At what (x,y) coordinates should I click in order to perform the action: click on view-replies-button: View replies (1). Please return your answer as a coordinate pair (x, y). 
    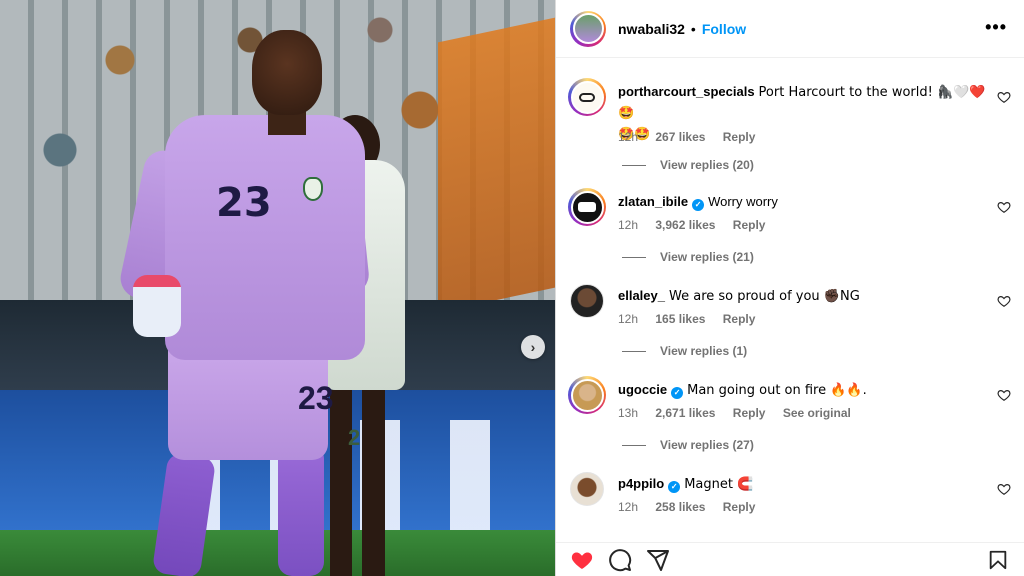
    Looking at the image, I should click on (684, 351).